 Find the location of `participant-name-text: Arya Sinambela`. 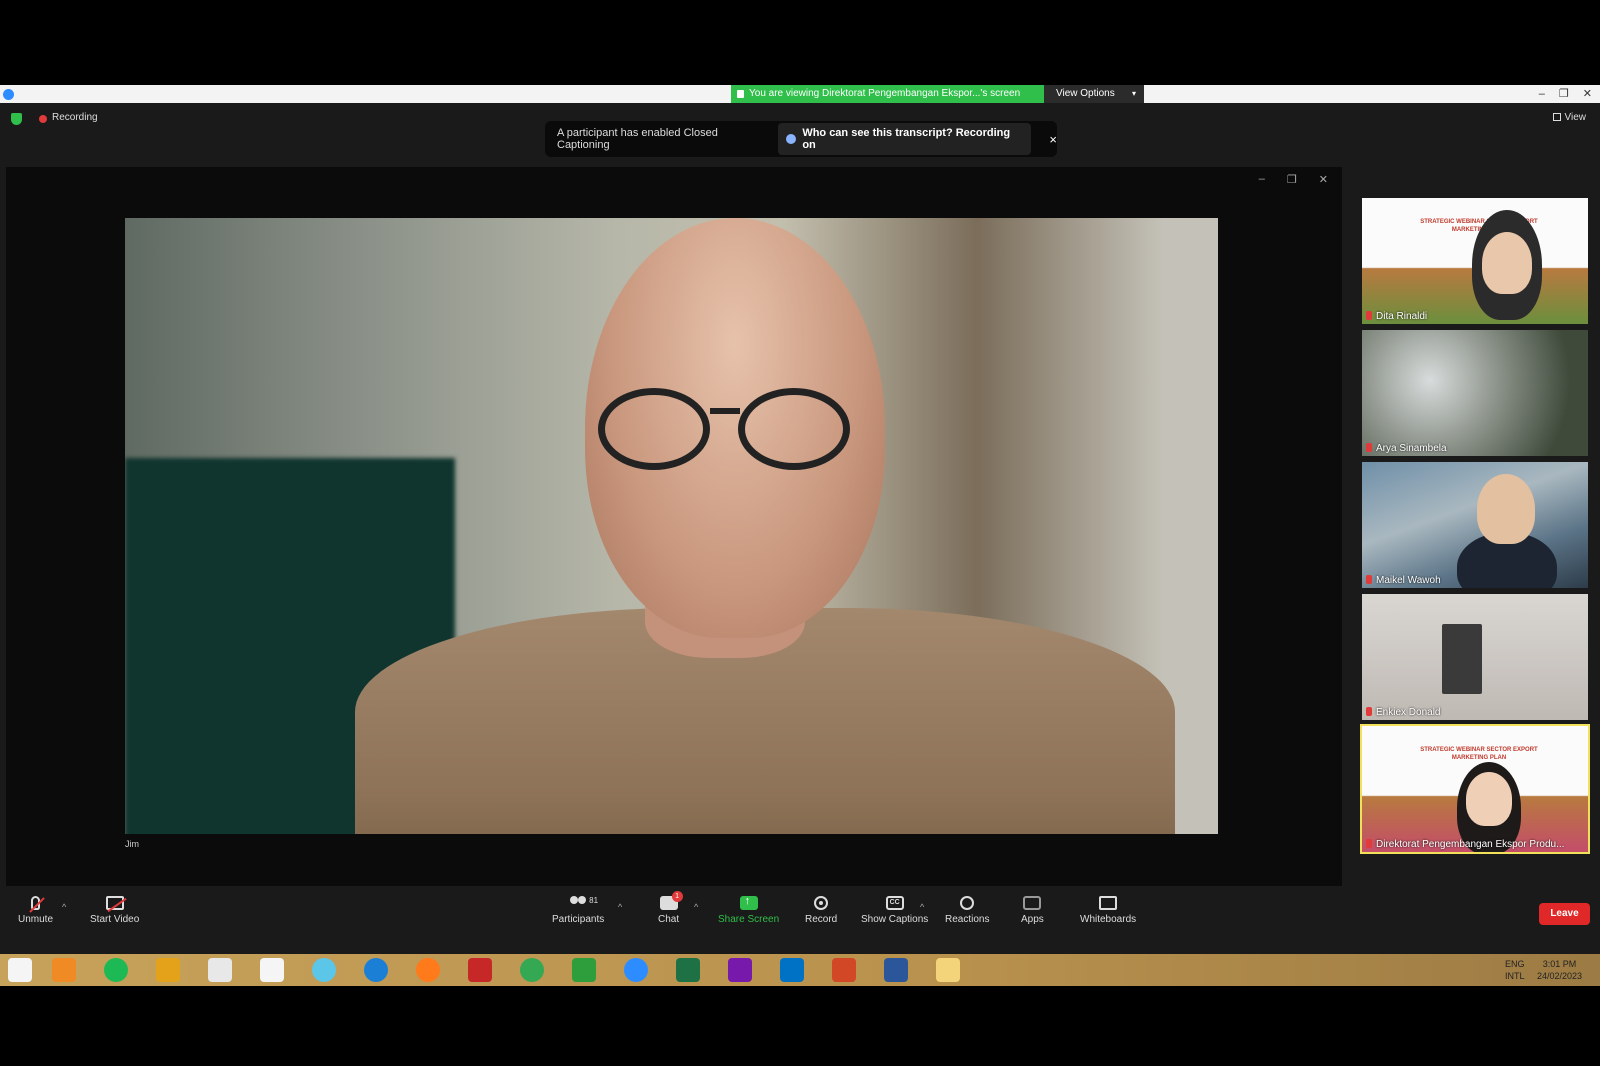

participant-name-text: Arya Sinambela is located at coordinates (1411, 448).